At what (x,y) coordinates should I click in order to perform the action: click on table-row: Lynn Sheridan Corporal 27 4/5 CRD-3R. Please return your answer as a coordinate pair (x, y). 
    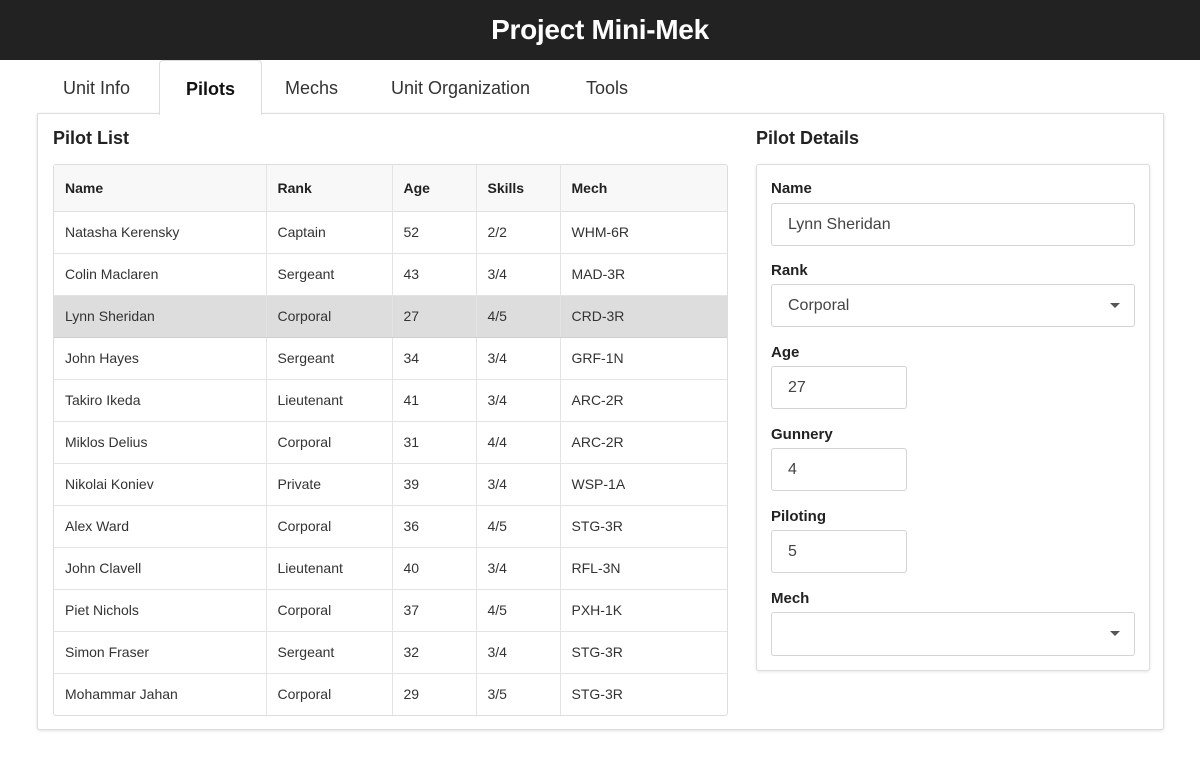
    Looking at the image, I should click on (390, 316).